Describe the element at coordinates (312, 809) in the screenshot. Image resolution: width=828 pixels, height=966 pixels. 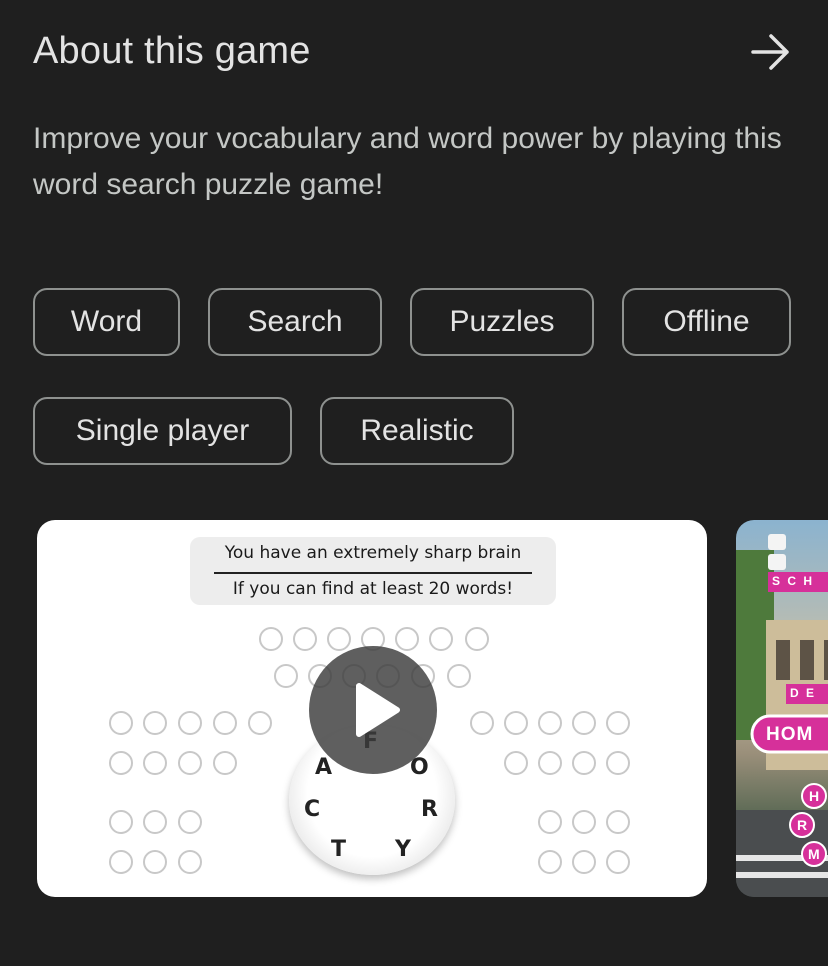
I see `wheel-letter: C` at that location.